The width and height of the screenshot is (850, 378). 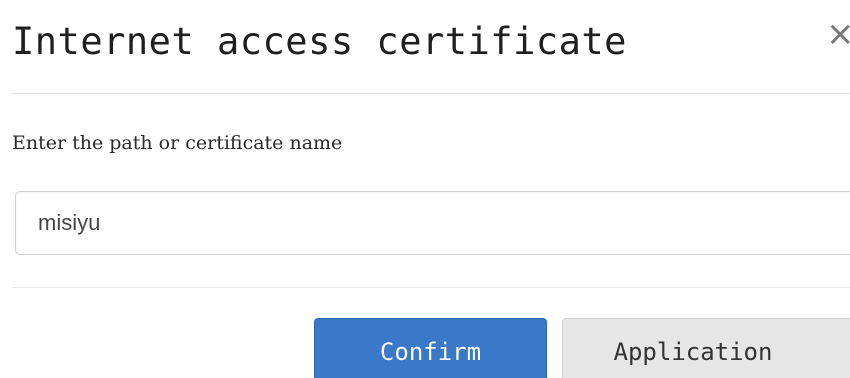 What do you see at coordinates (431, 93) in the screenshot?
I see `header-divider` at bounding box center [431, 93].